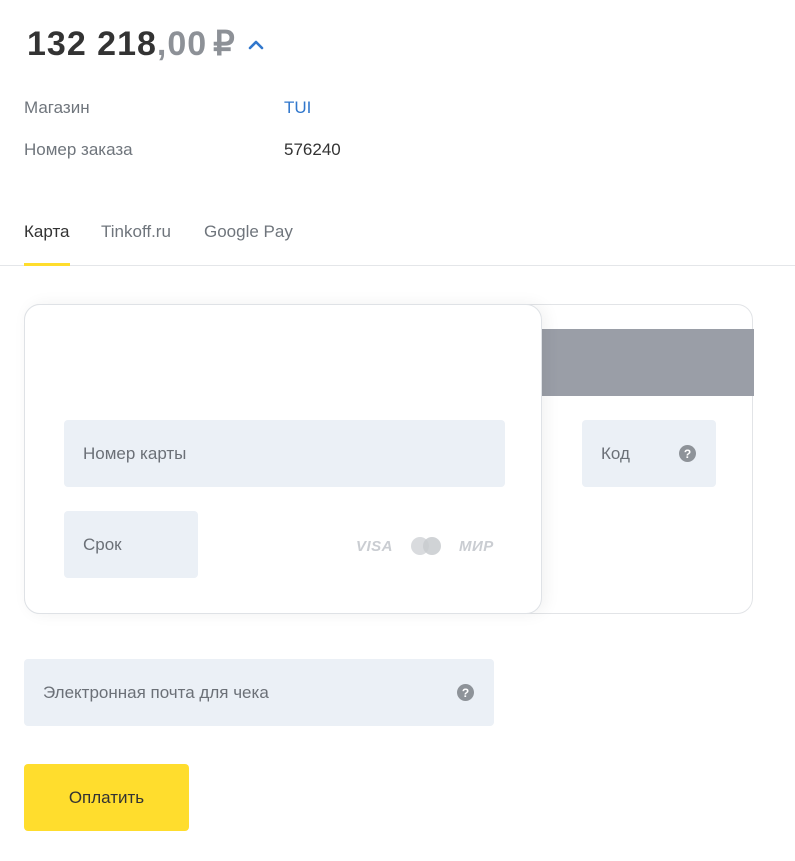 This screenshot has width=795, height=861. Describe the element at coordinates (465, 692) in the screenshot. I see `email-help-icon: ?` at that location.